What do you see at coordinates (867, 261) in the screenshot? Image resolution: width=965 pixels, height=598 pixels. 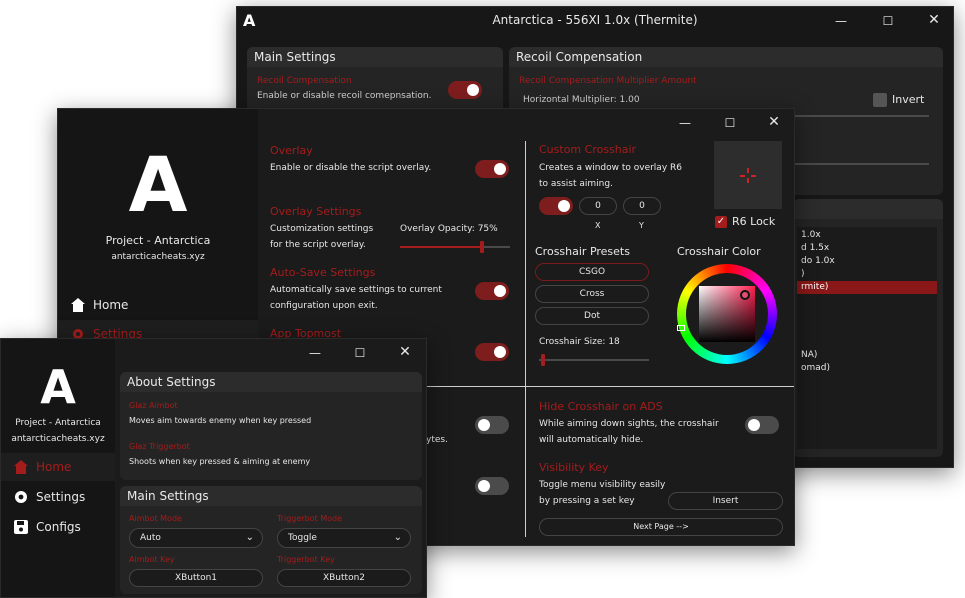 I see `list-item: do 1.0x` at bounding box center [867, 261].